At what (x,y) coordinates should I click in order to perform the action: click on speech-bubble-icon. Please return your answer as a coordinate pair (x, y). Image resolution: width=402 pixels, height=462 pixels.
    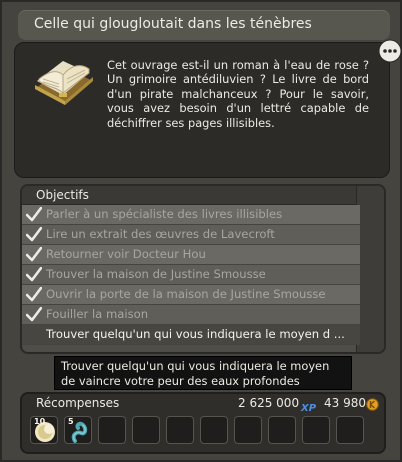
    Looking at the image, I should click on (390, 53).